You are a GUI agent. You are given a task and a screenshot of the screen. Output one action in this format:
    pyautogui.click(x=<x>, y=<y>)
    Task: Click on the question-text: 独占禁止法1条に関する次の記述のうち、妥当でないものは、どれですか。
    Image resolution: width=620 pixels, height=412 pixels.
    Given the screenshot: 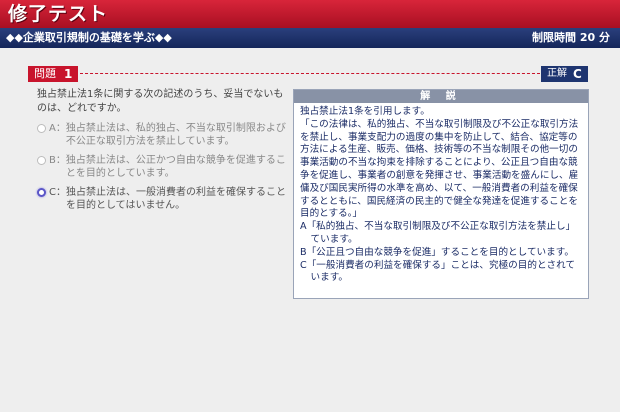 What is the action you would take?
    pyautogui.click(x=160, y=101)
    